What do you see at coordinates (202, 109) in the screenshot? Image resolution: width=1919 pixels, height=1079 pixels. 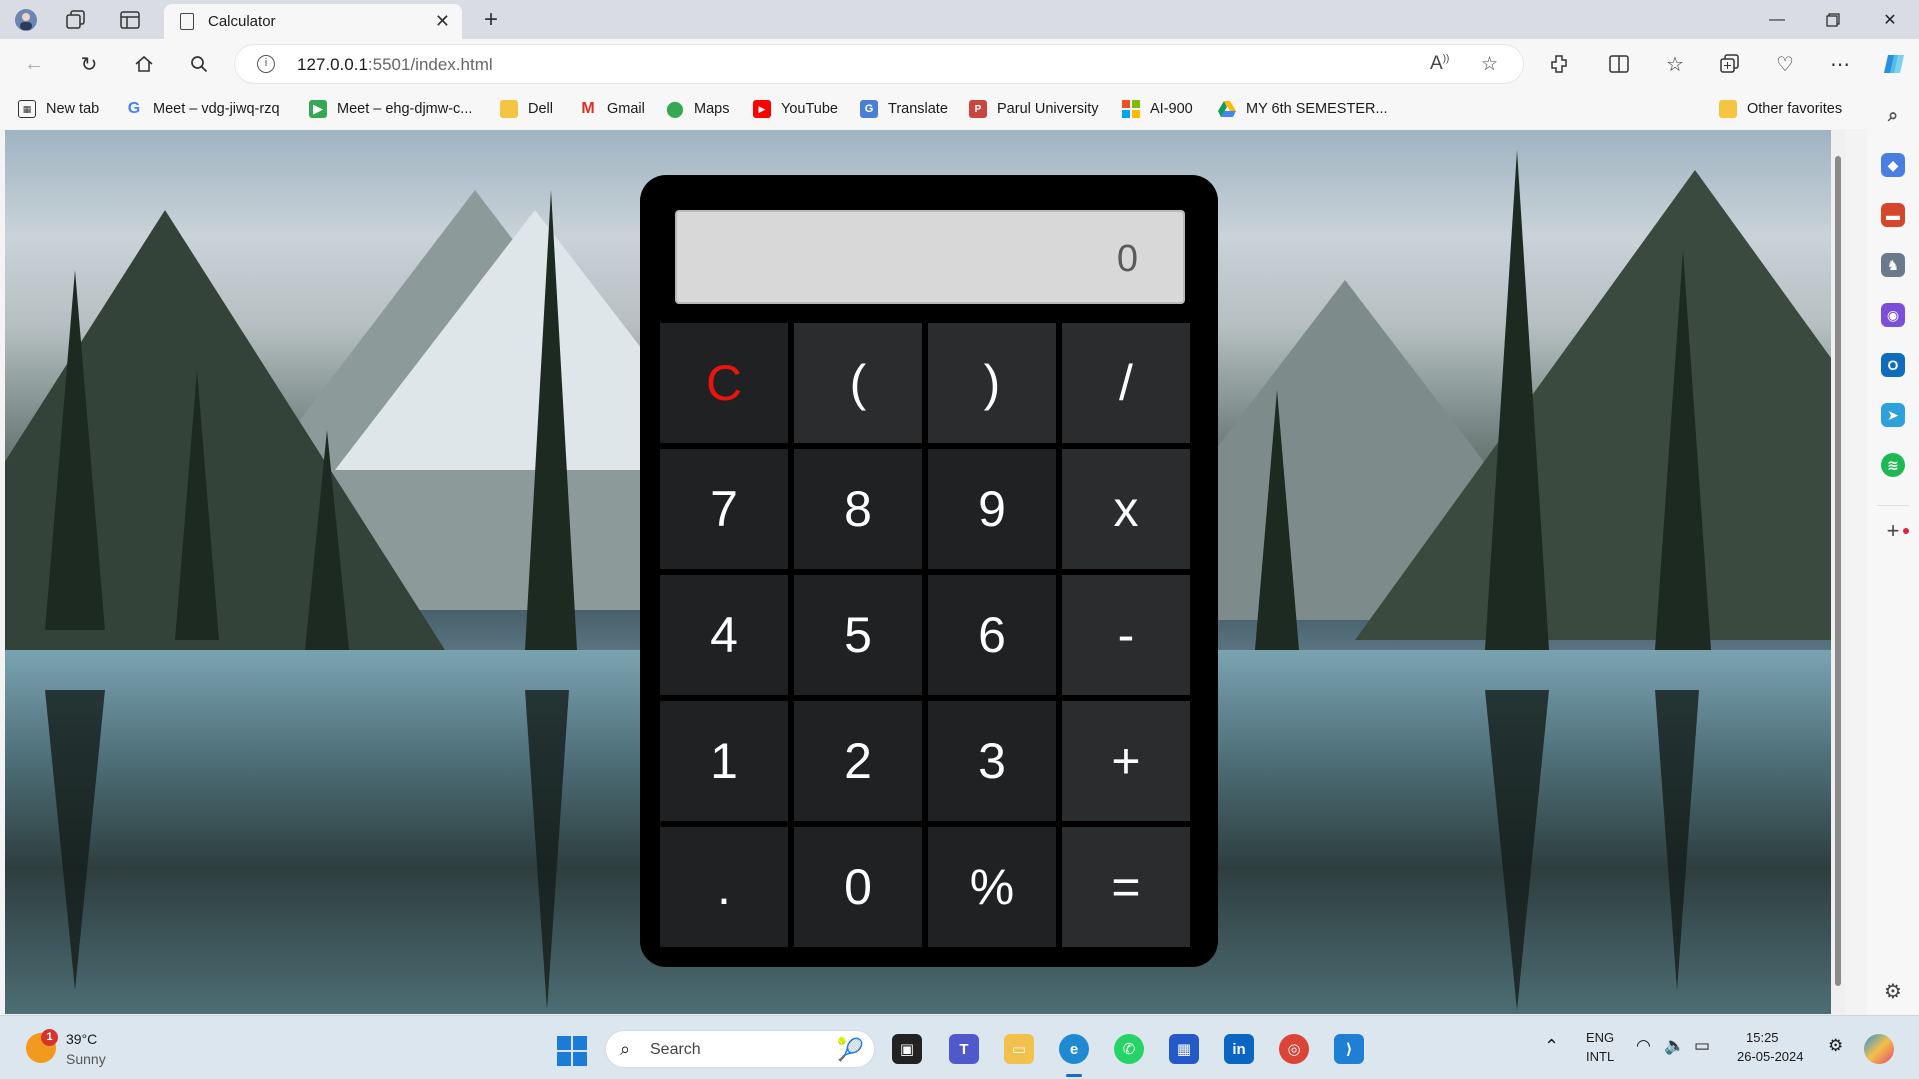 I see `fav-meet-1: G Meet – vdg-jiwq-rzq` at bounding box center [202, 109].